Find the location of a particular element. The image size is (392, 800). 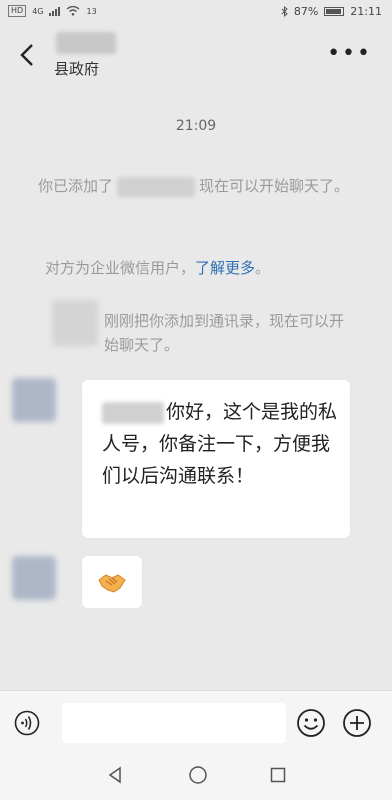

message-bubble is located at coordinates (112, 582).